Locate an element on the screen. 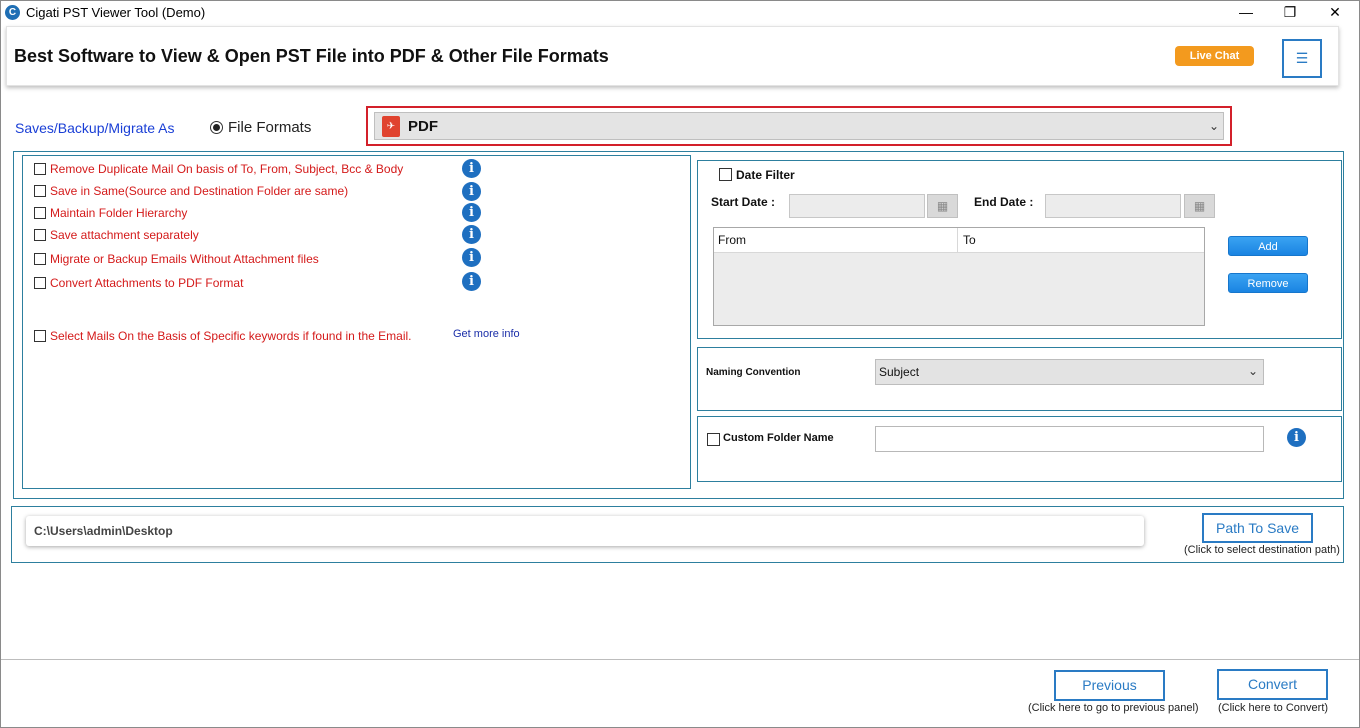 This screenshot has width=1360, height=728. hamburger-icon: ☰ is located at coordinates (1302, 58).